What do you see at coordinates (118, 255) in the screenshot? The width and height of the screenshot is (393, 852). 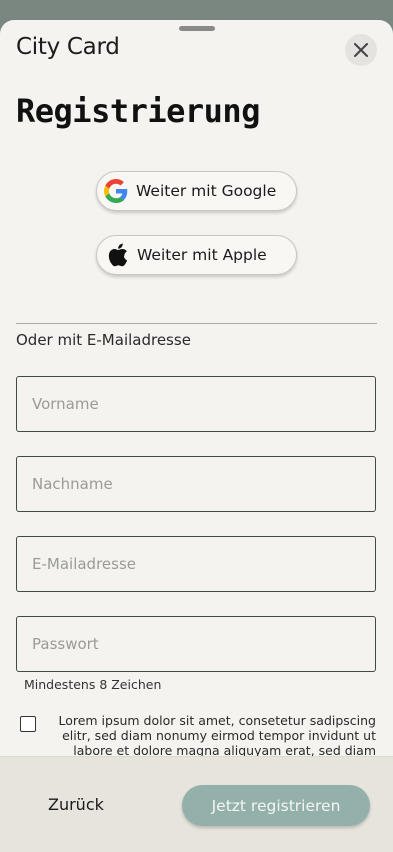 I see `apple-logo-icon` at bounding box center [118, 255].